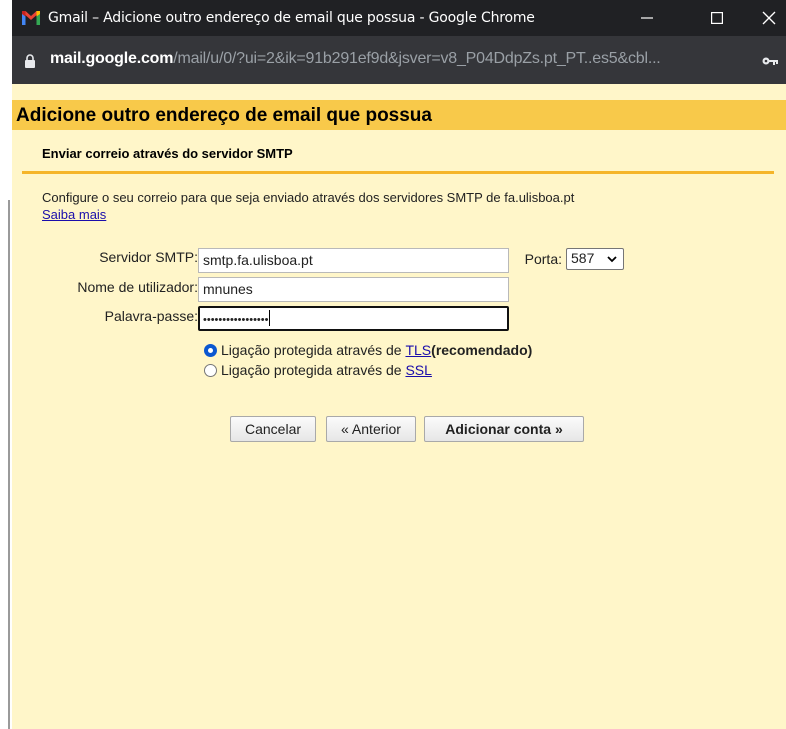 This screenshot has height=729, width=786. I want to click on gmail-icon, so click(31, 18).